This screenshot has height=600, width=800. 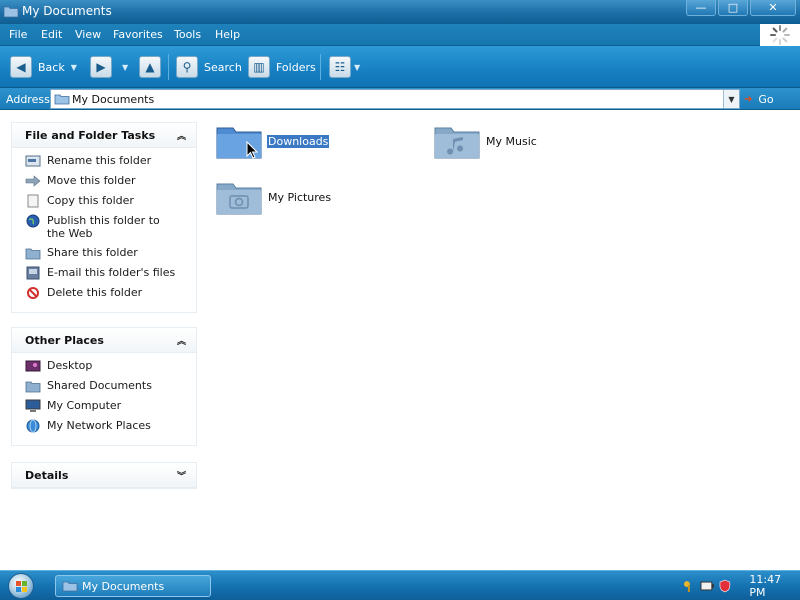 I want to click on menu-favorites: Favorites, so click(x=138, y=34).